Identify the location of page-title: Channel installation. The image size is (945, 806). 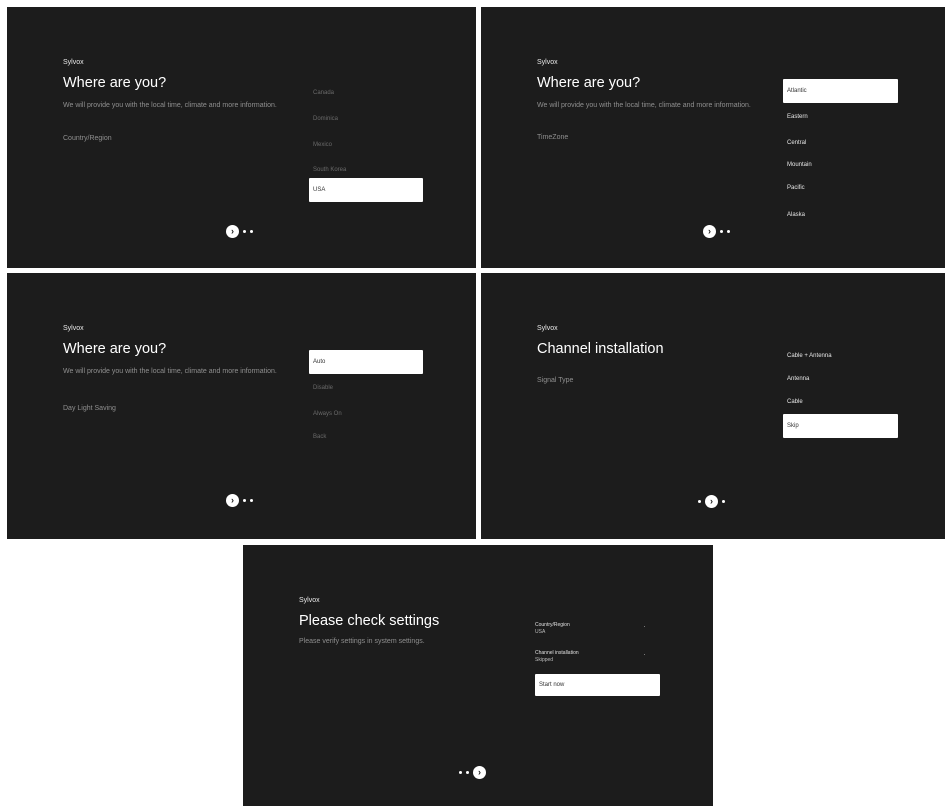
(600, 349).